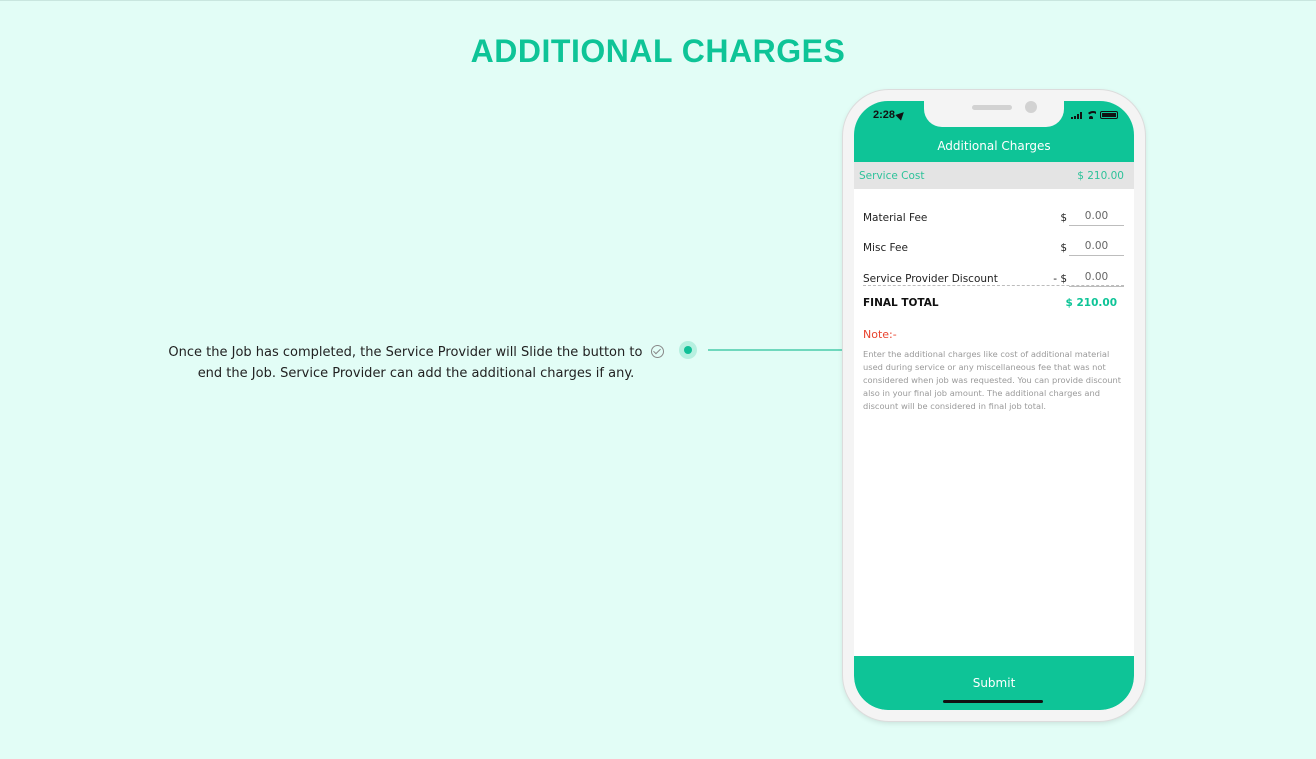 Image resolution: width=1316 pixels, height=759 pixels. Describe the element at coordinates (1091, 303) in the screenshot. I see `final-total-value: $ 210.00` at that location.